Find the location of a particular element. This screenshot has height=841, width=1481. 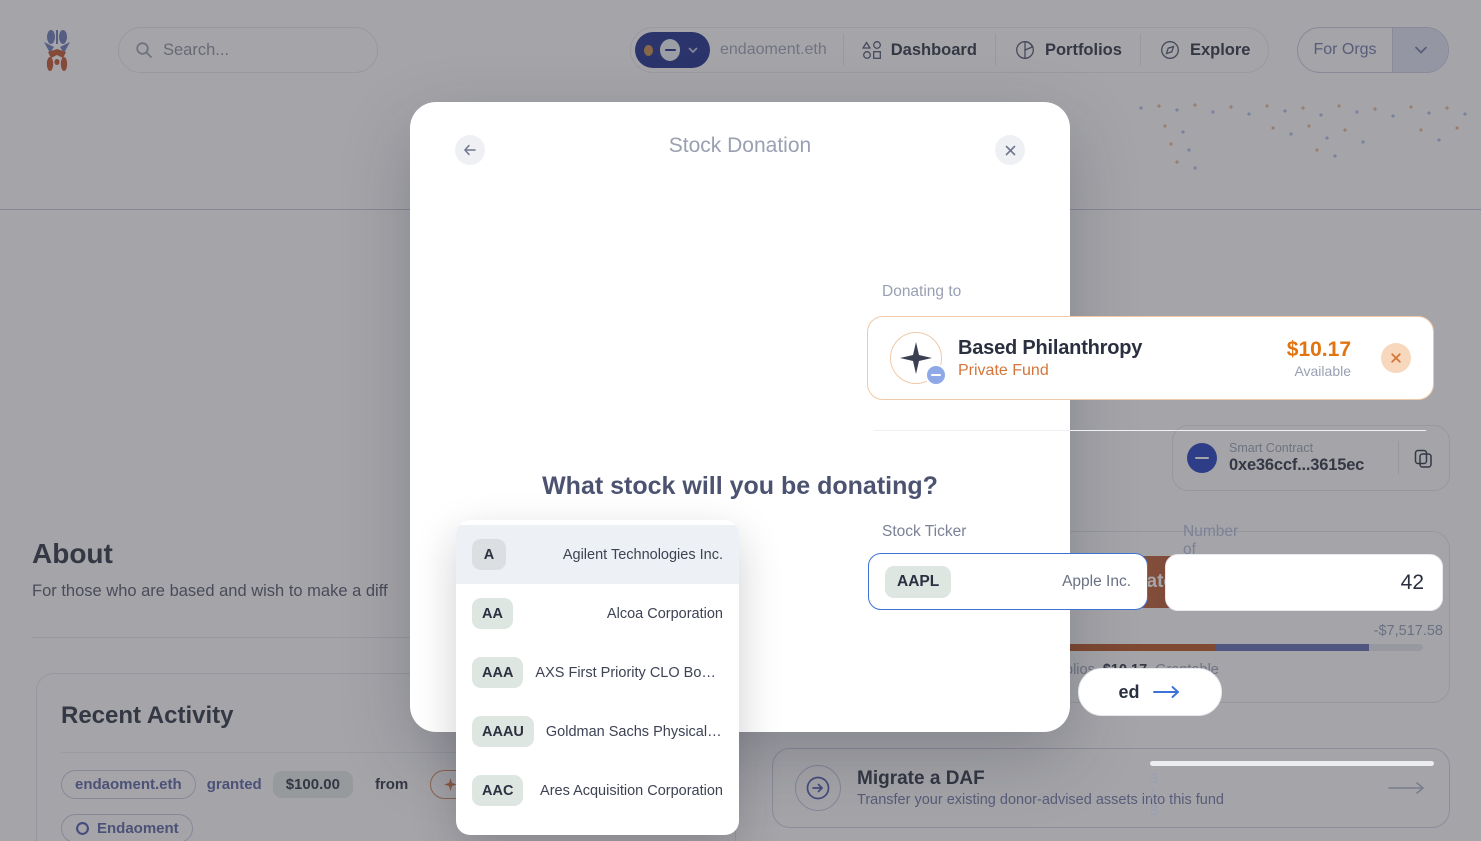

option-company-name: Alcoa Corporation is located at coordinates (664, 613).